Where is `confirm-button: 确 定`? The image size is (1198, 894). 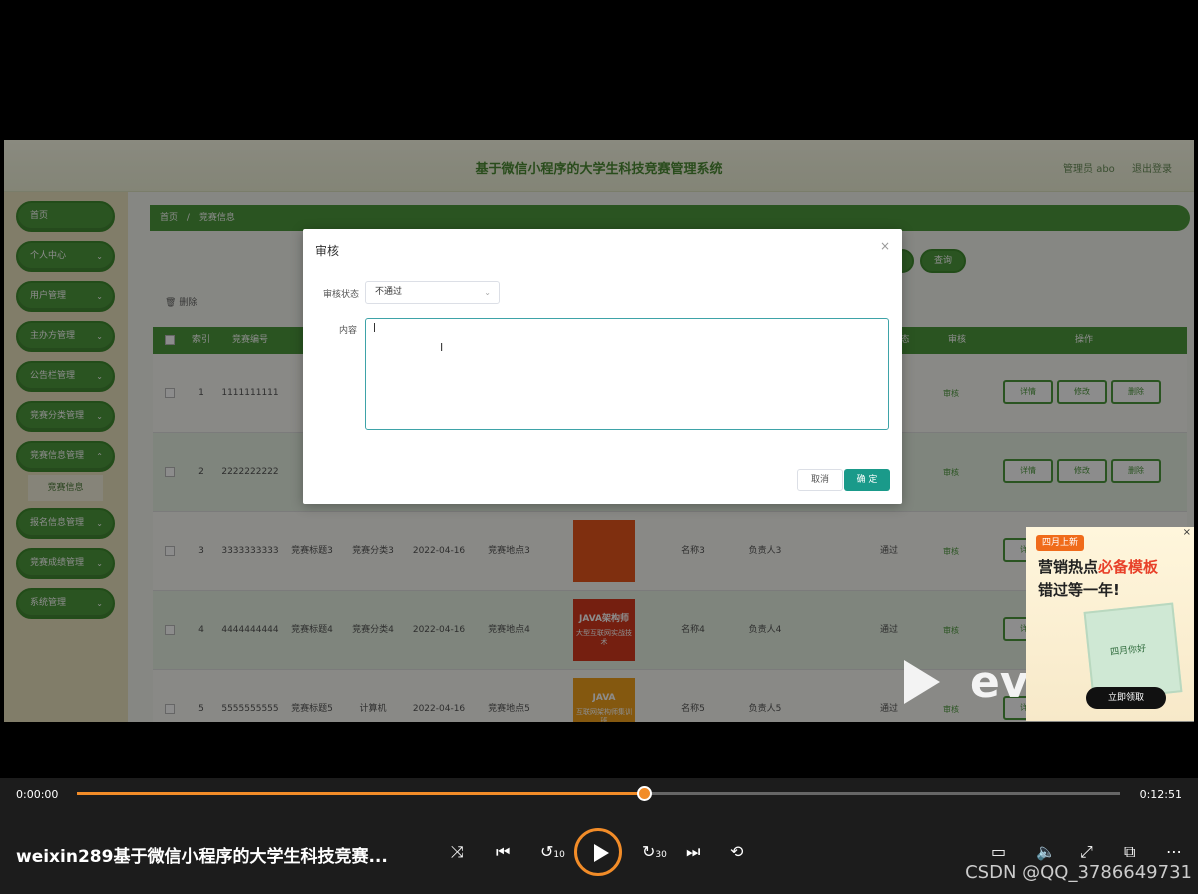
confirm-button: 确 定 is located at coordinates (867, 480).